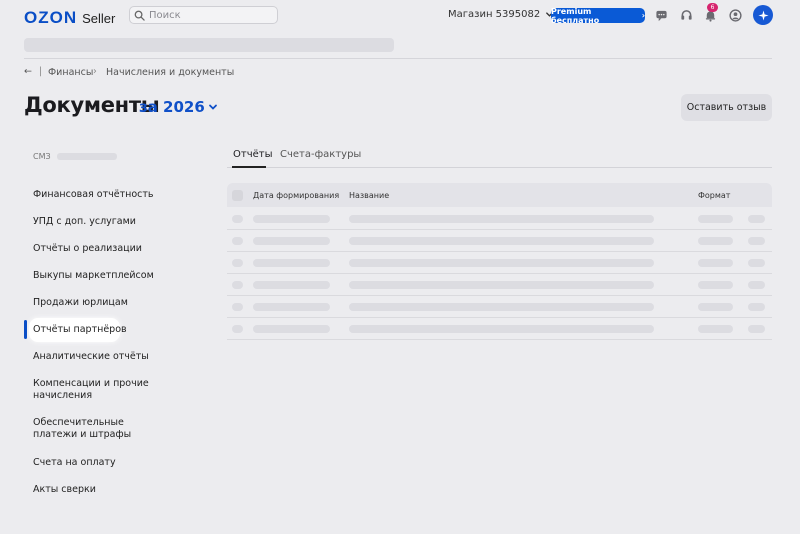 The width and height of the screenshot is (800, 534). I want to click on notifications-badge: 6, so click(712, 7).